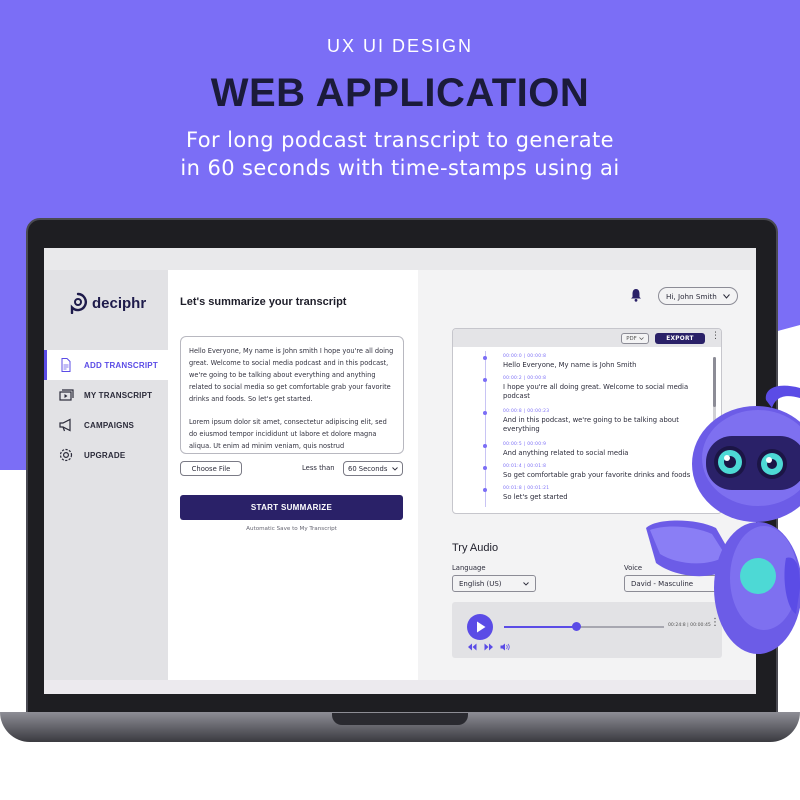  I want to click on logo: deciphr, so click(107, 303).